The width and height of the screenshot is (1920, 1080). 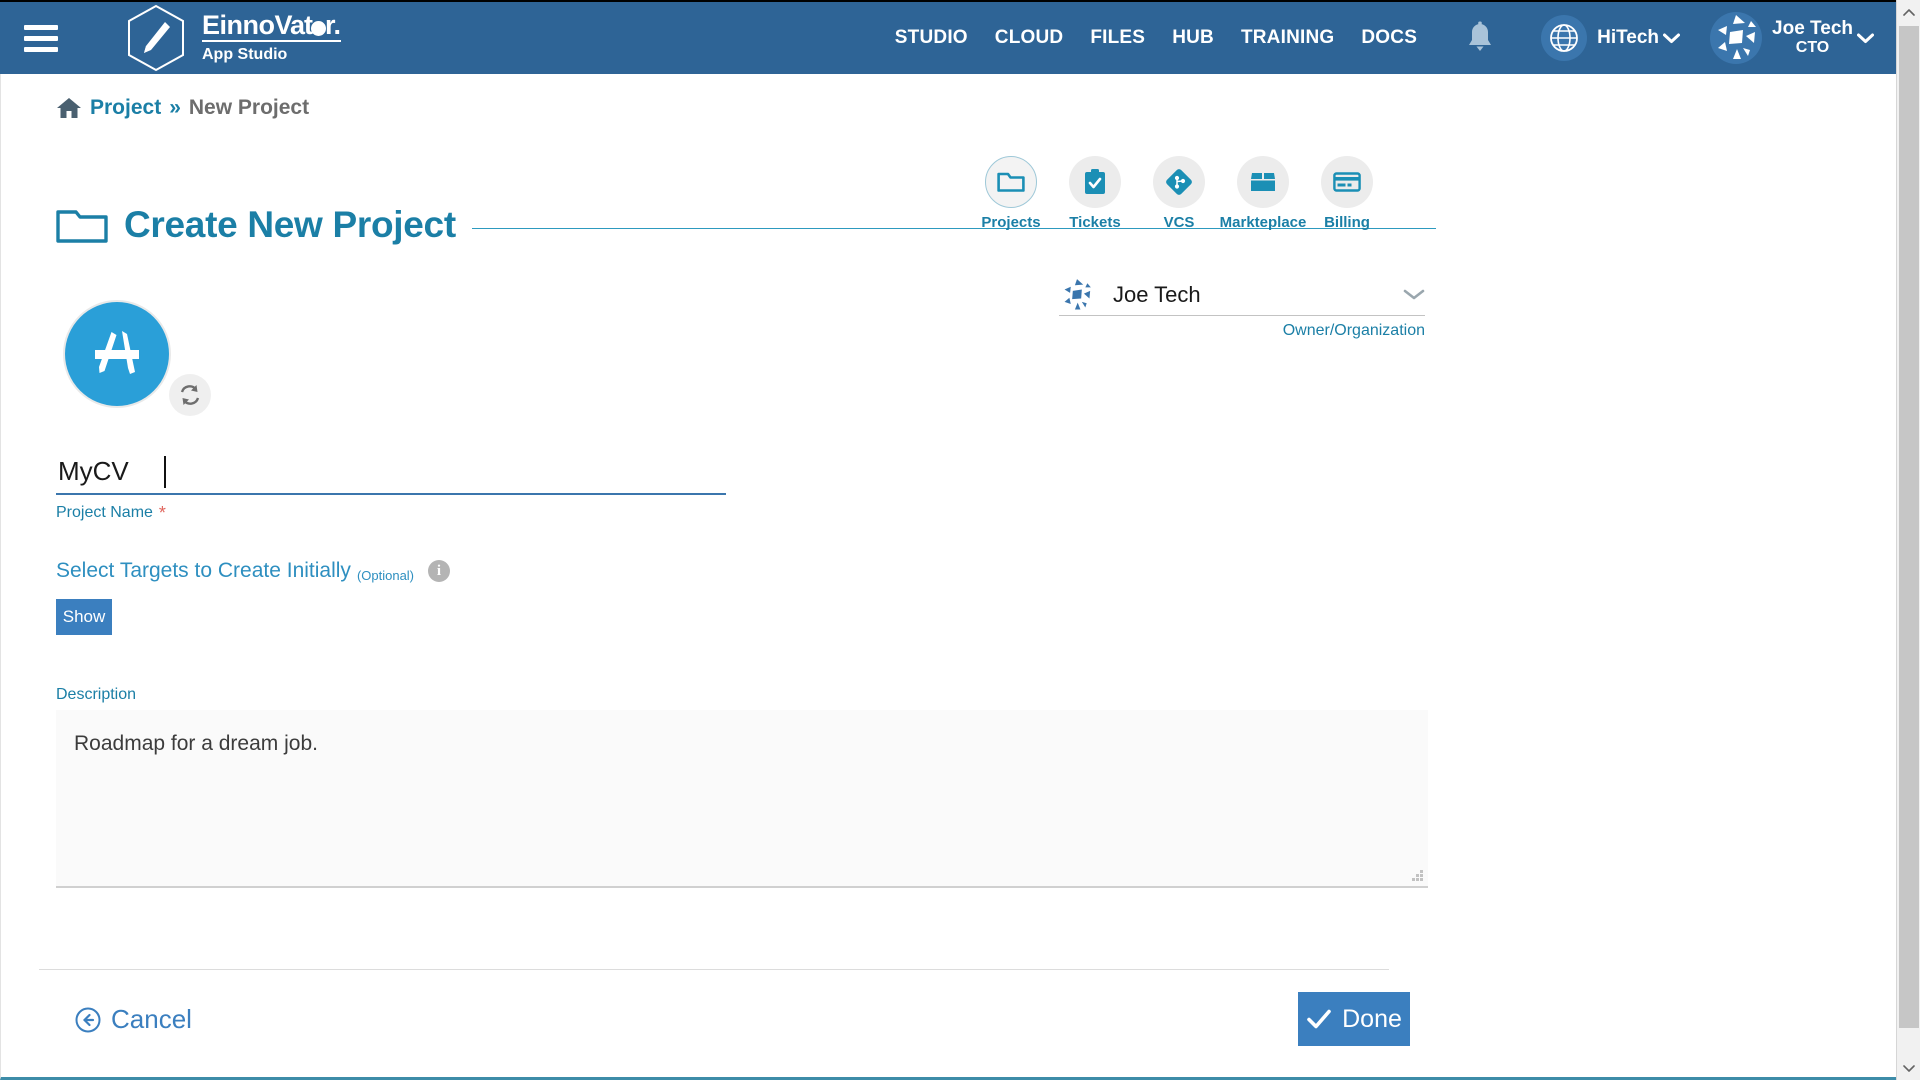 What do you see at coordinates (84, 617) in the screenshot?
I see `show-targets-button: Show` at bounding box center [84, 617].